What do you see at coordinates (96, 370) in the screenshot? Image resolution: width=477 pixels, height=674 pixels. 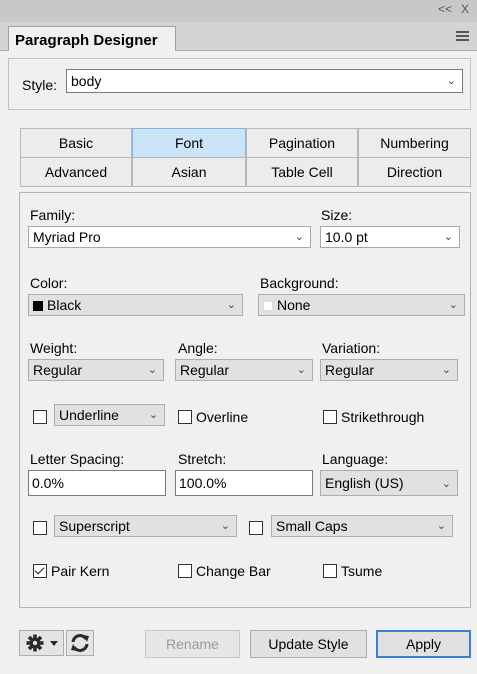 I see `weight-select: Regular ⌄` at bounding box center [96, 370].